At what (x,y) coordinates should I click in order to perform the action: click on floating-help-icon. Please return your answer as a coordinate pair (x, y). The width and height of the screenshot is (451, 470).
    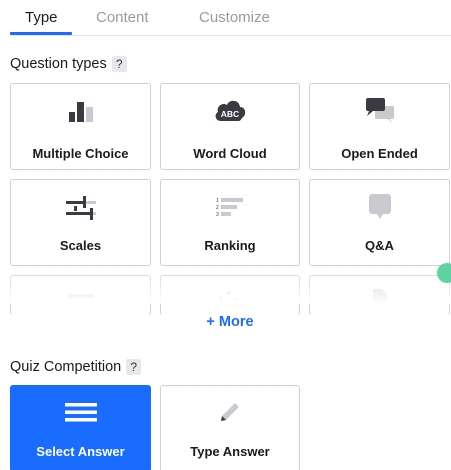
    Looking at the image, I should click on (444, 273).